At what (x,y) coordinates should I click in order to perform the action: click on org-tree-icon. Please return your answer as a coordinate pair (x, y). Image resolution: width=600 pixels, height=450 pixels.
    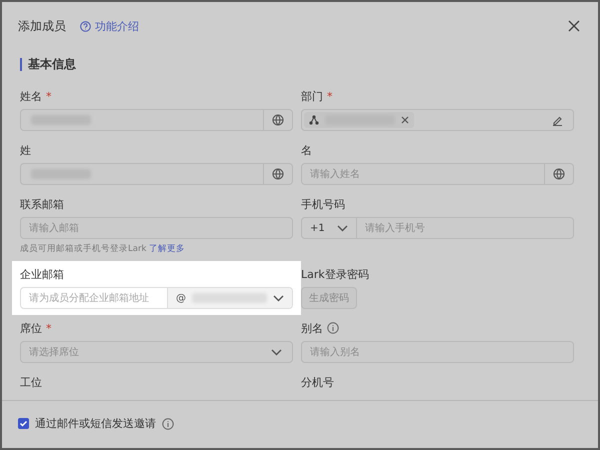
    Looking at the image, I should click on (314, 120).